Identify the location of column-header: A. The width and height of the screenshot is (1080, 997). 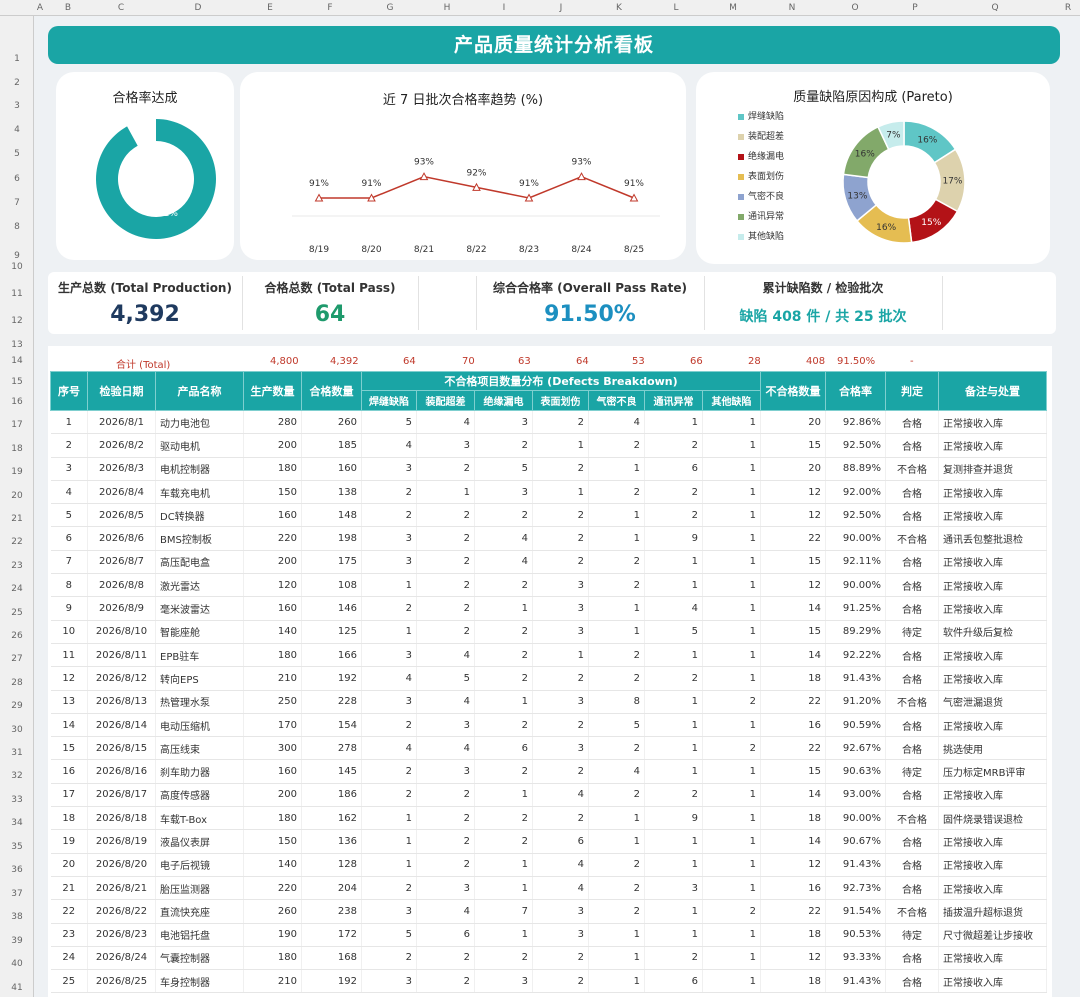
(40, 8).